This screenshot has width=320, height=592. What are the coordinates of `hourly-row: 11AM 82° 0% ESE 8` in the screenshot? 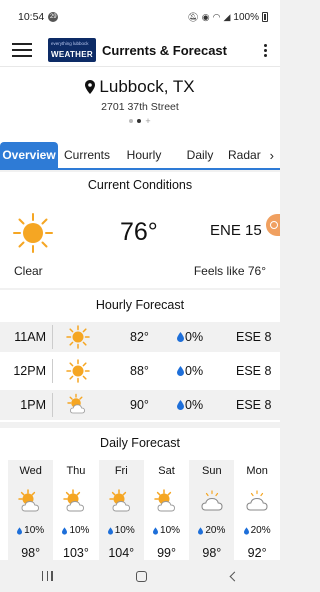 It's located at (140, 337).